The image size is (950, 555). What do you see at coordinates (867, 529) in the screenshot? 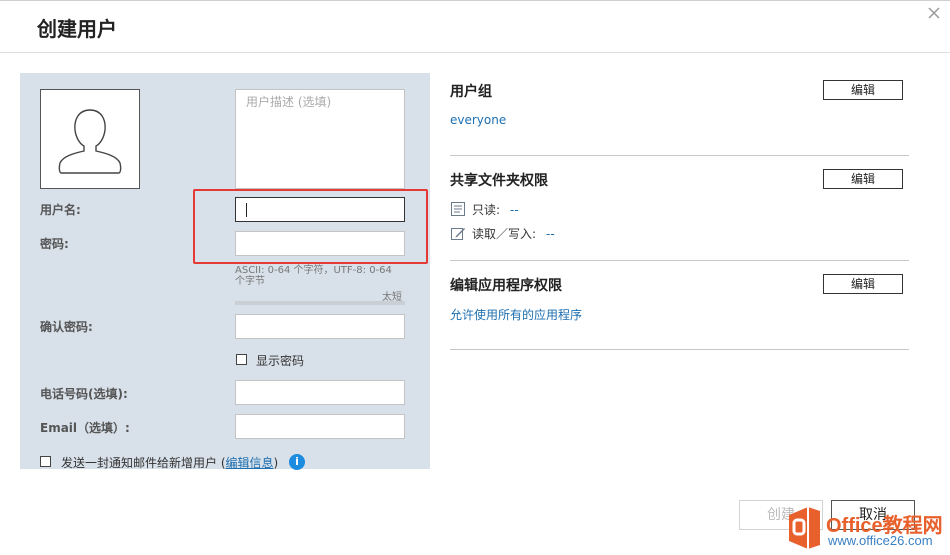
I see `office26-watermark: Office教程网 www.office26.com` at bounding box center [867, 529].